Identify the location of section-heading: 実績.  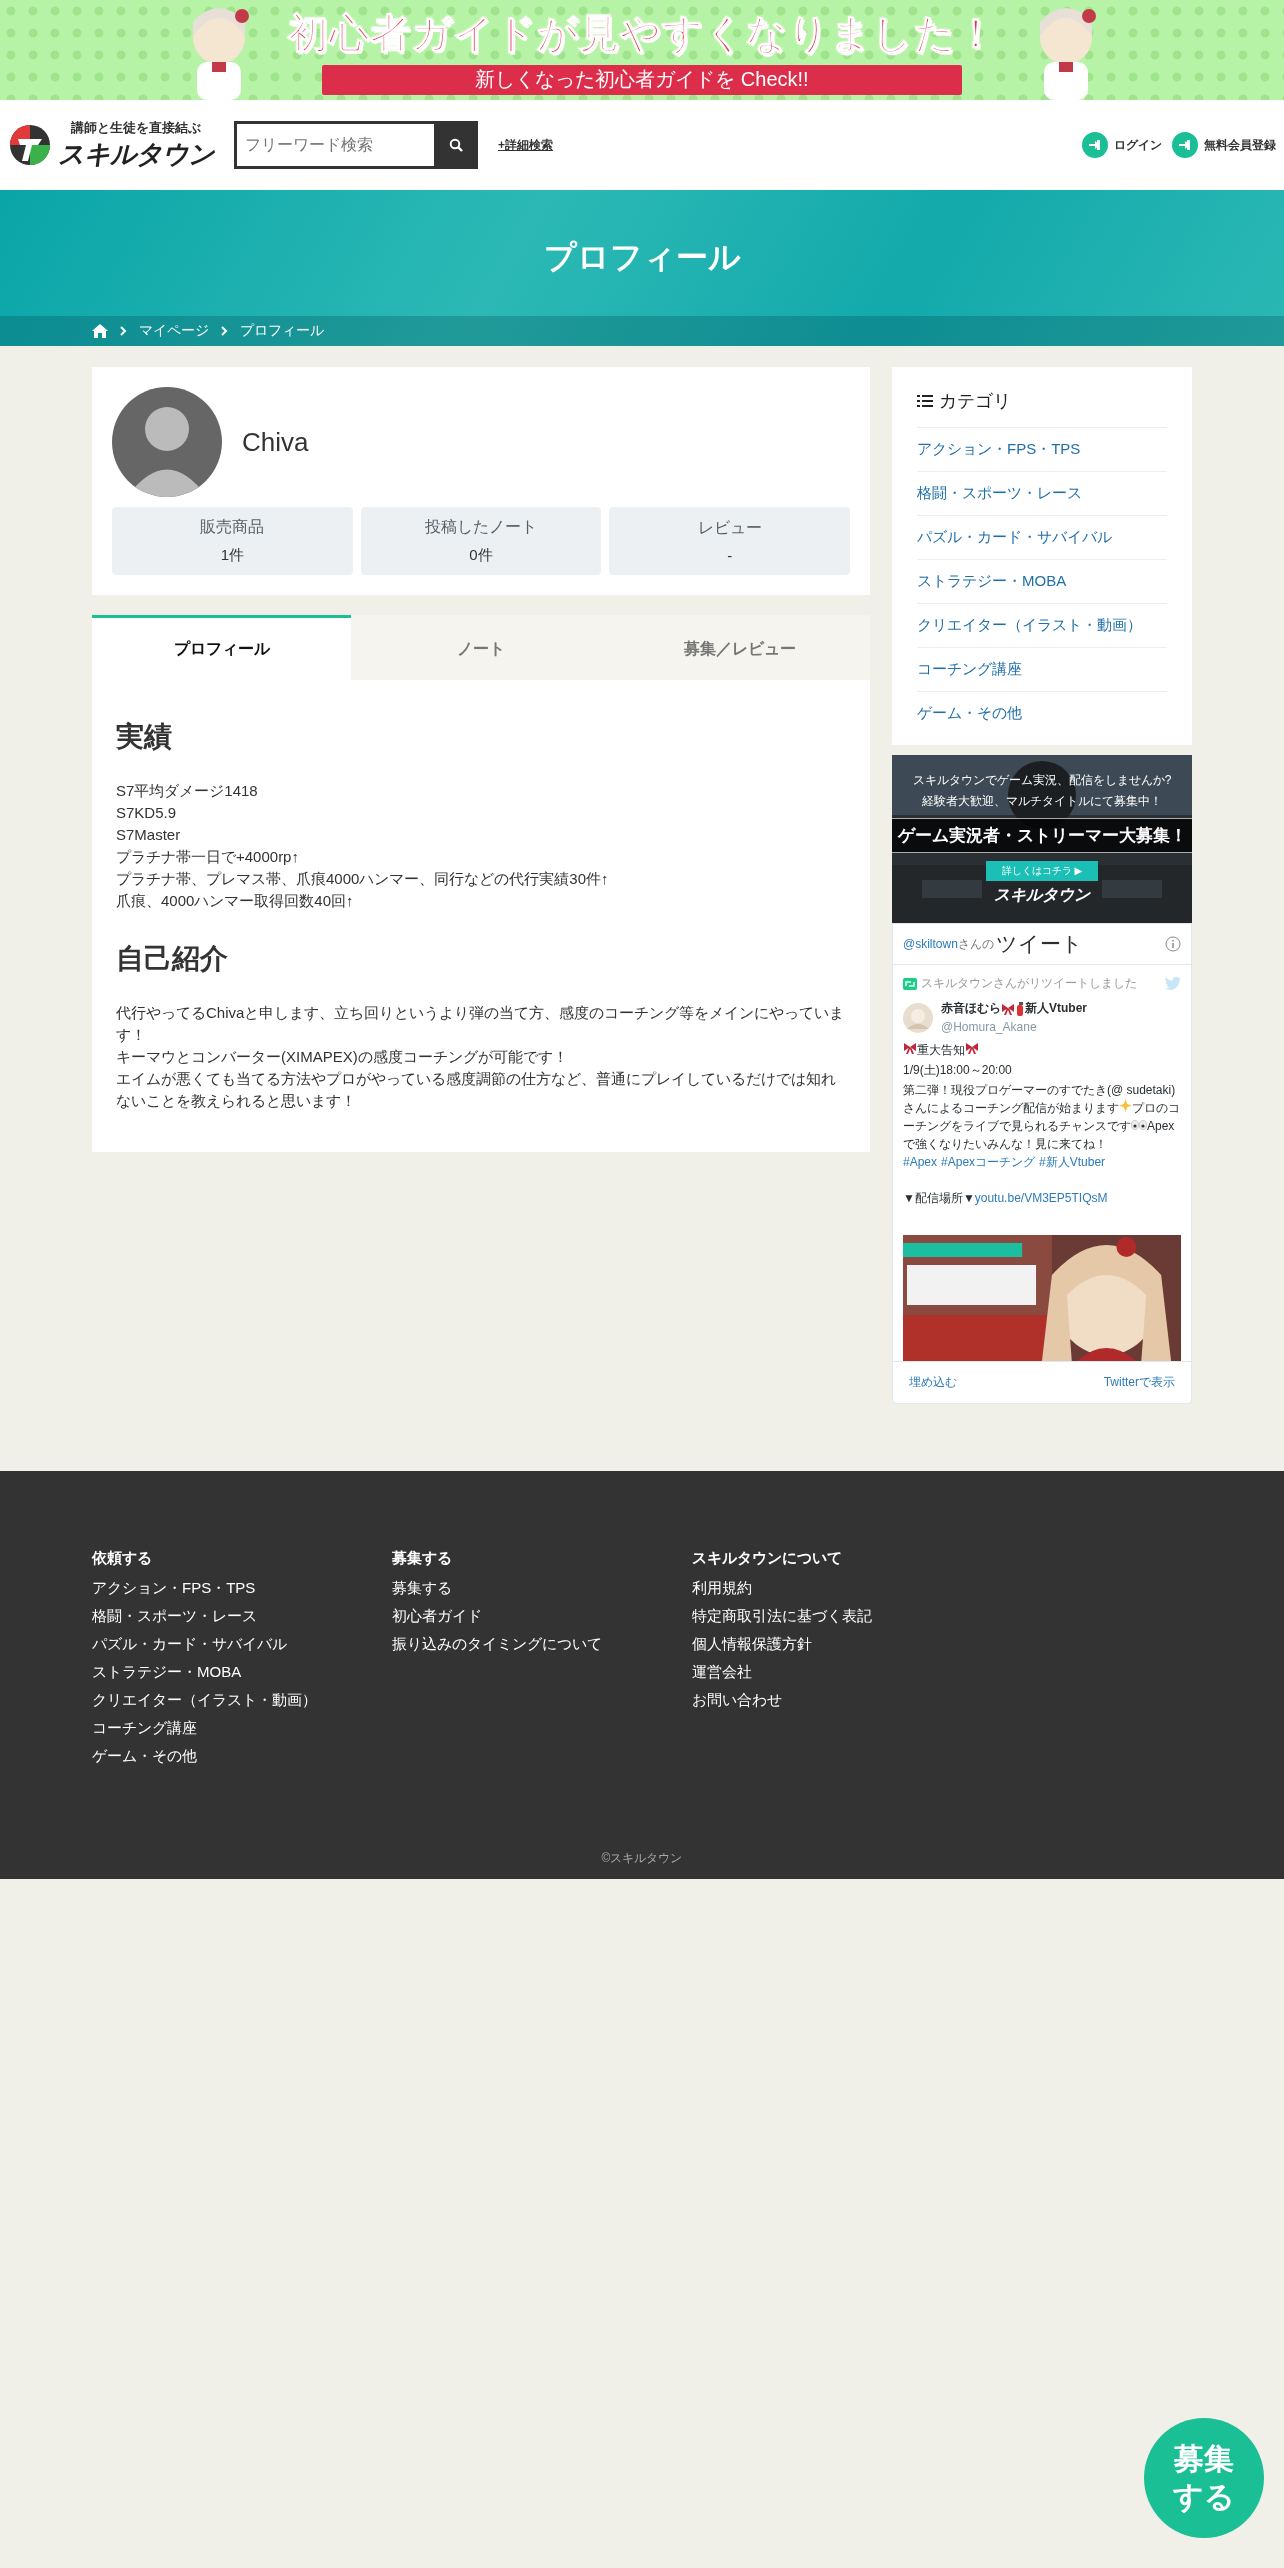
(144, 737).